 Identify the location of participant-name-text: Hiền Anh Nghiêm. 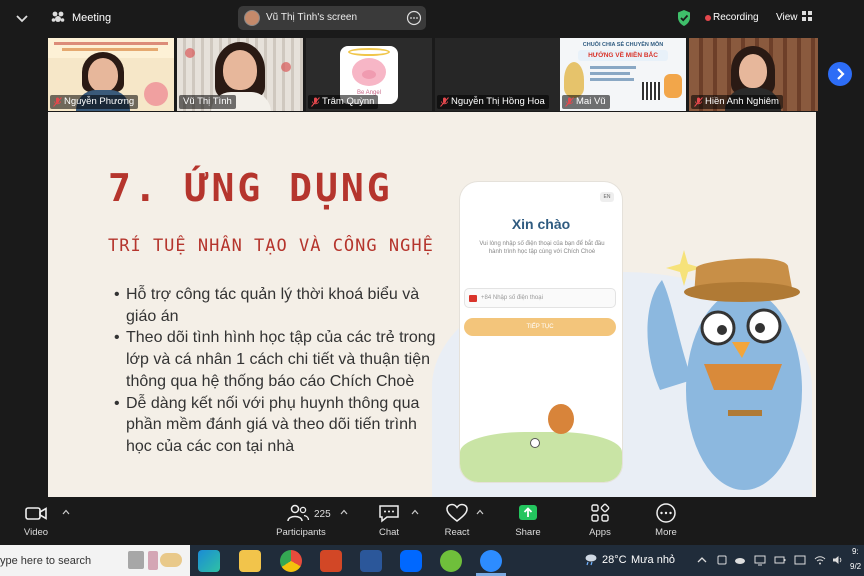
(742, 101).